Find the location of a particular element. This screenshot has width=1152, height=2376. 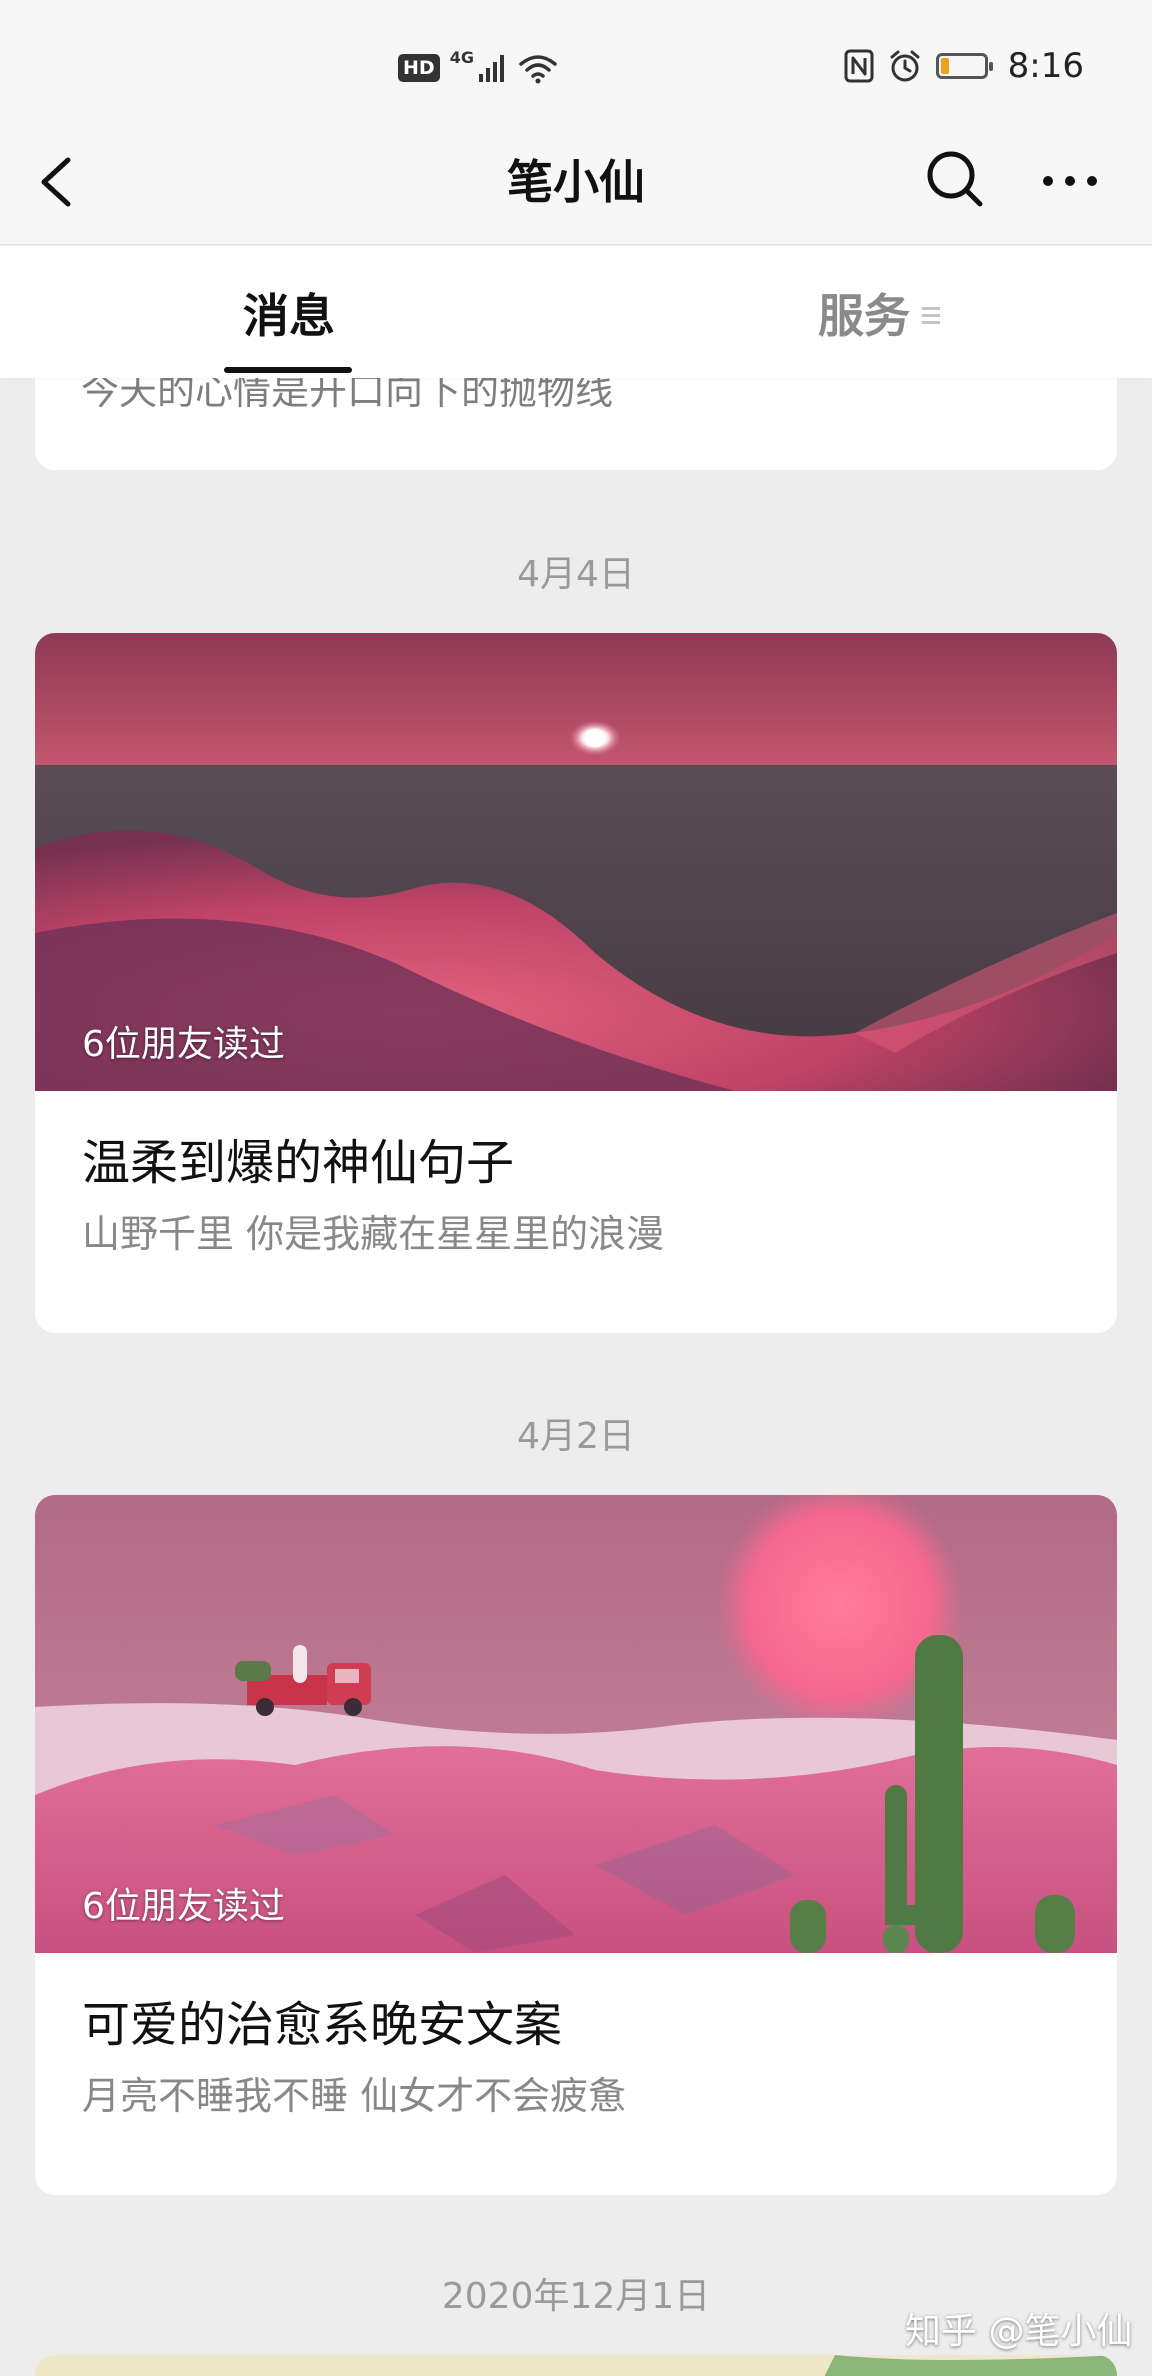

tab-services: 服务 is located at coordinates (864, 316).